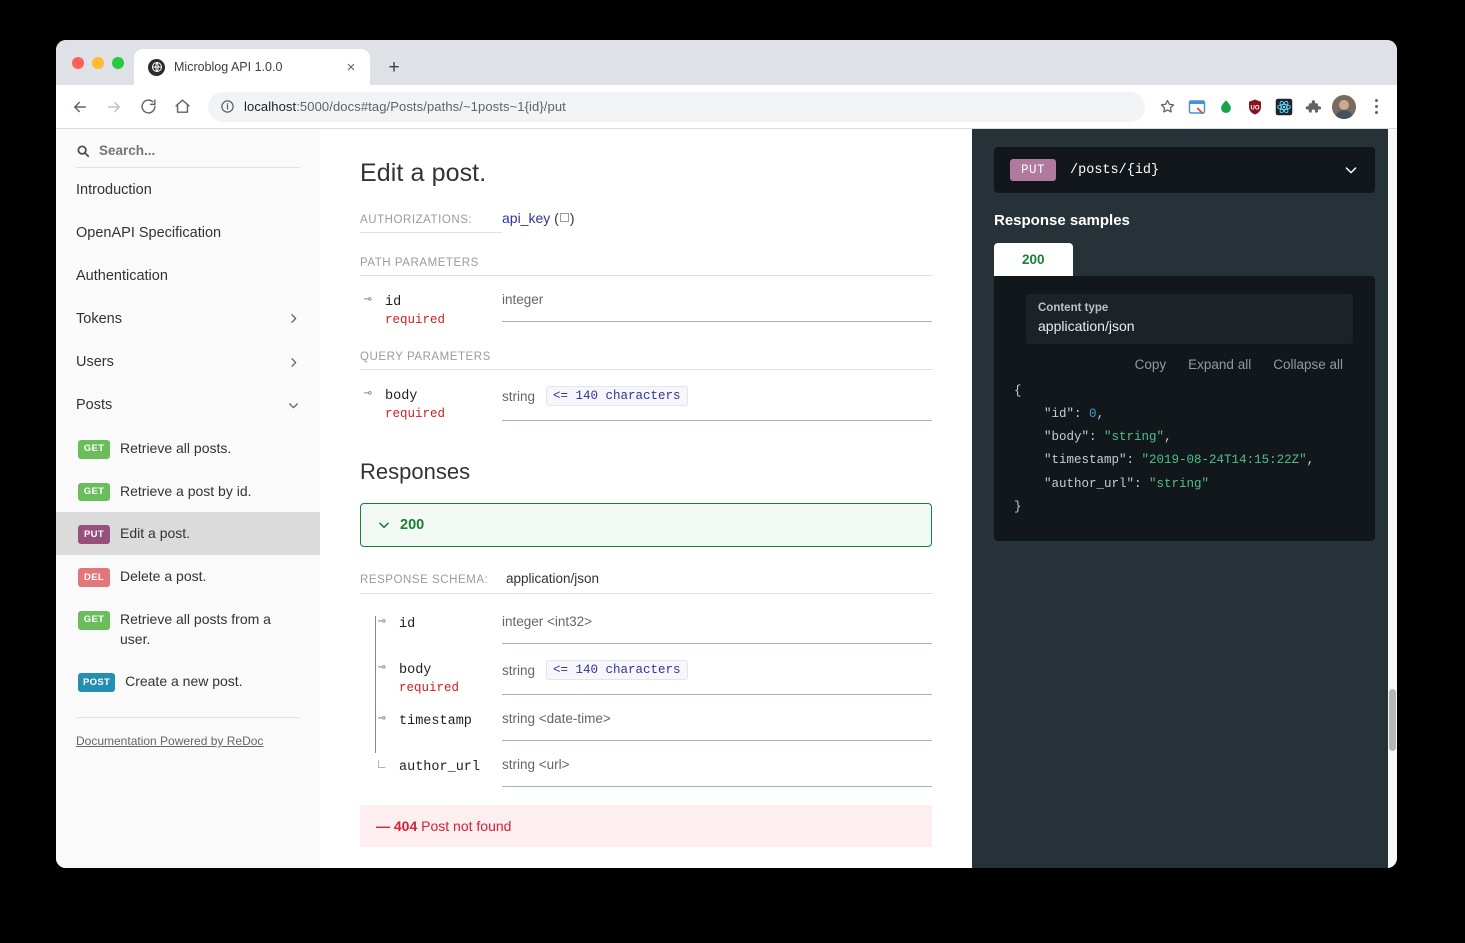  I want to click on field-type-column: string <= 140 characters, so click(717, 677).